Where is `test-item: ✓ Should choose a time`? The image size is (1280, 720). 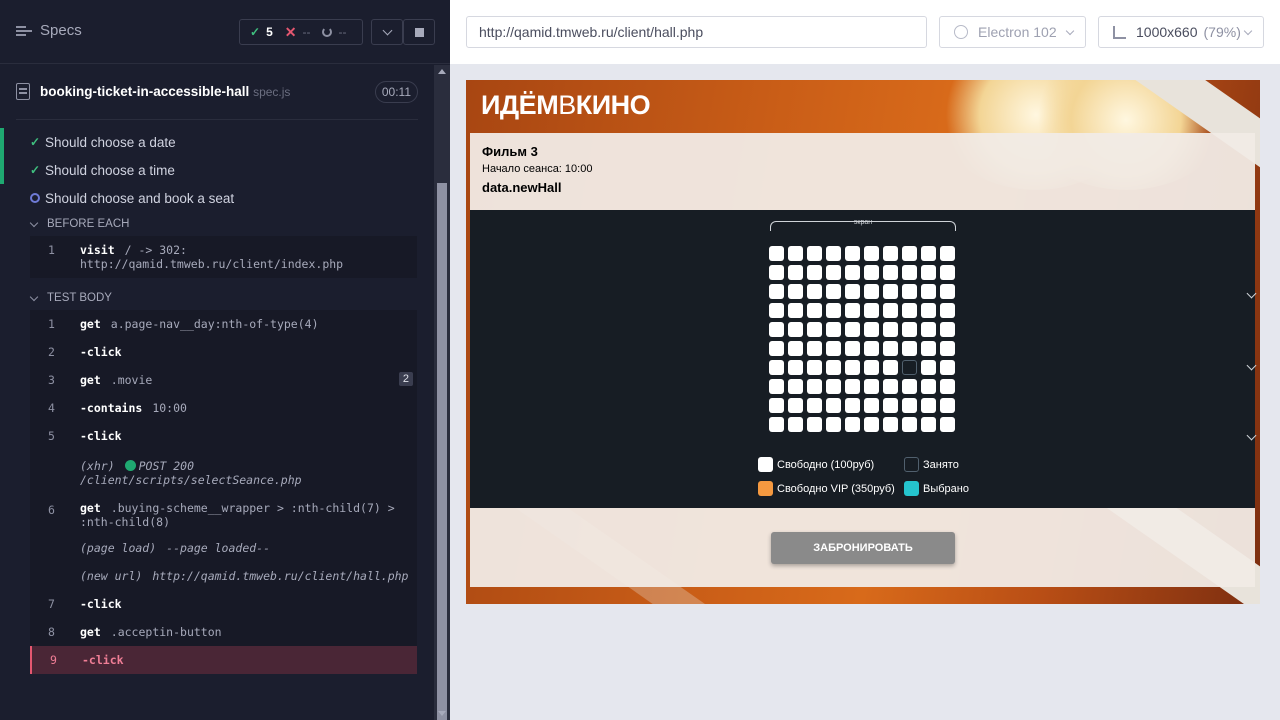
test-item: ✓ Should choose a time is located at coordinates (217, 170).